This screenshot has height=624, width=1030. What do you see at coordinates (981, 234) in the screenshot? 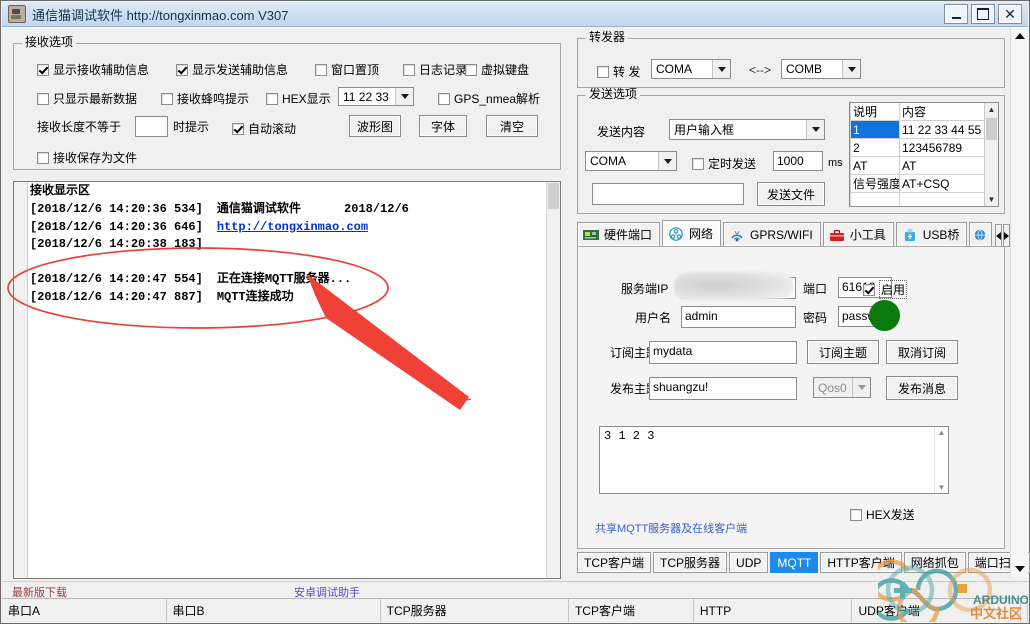
I see `tab-overflow` at bounding box center [981, 234].